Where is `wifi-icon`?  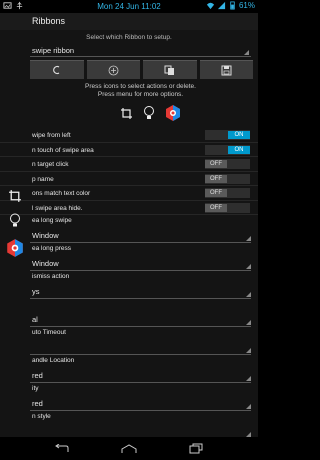 wifi-icon is located at coordinates (210, 6).